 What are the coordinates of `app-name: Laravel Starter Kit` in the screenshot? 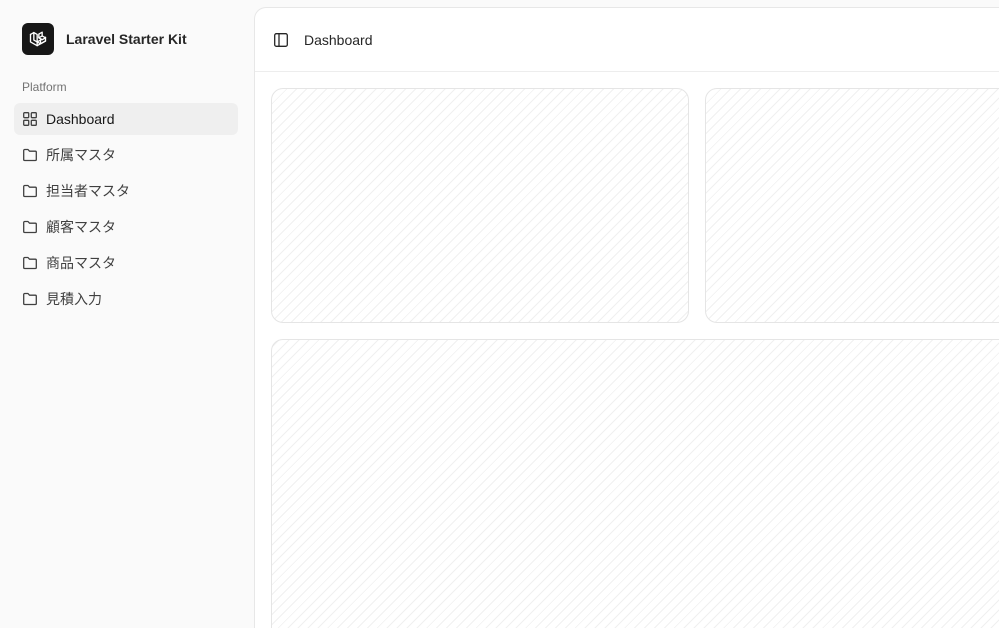 It's located at (126, 39).